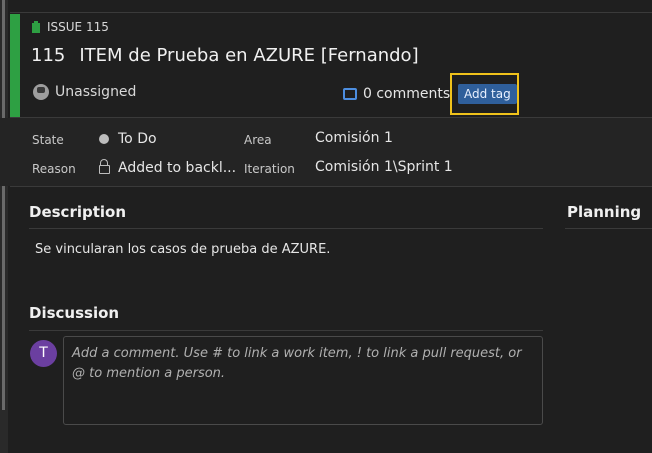 Image resolution: width=652 pixels, height=453 pixels. Describe the element at coordinates (78, 212) in the screenshot. I see `description-heading: Description` at that location.